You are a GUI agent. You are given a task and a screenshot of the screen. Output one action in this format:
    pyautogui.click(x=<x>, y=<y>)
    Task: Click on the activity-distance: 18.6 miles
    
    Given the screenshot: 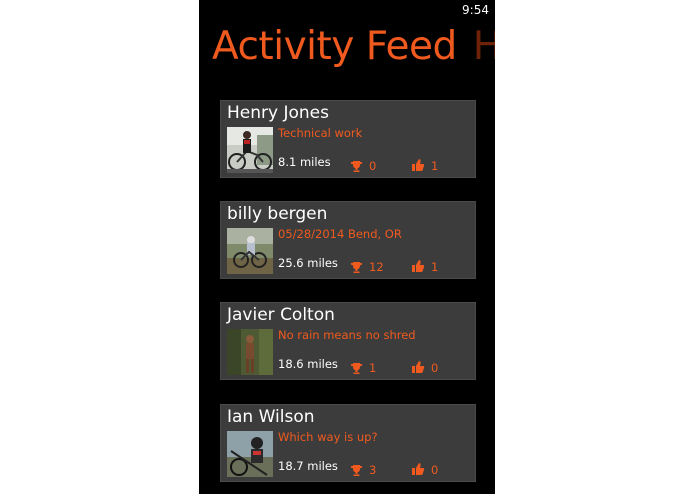 What is the action you would take?
    pyautogui.click(x=308, y=364)
    